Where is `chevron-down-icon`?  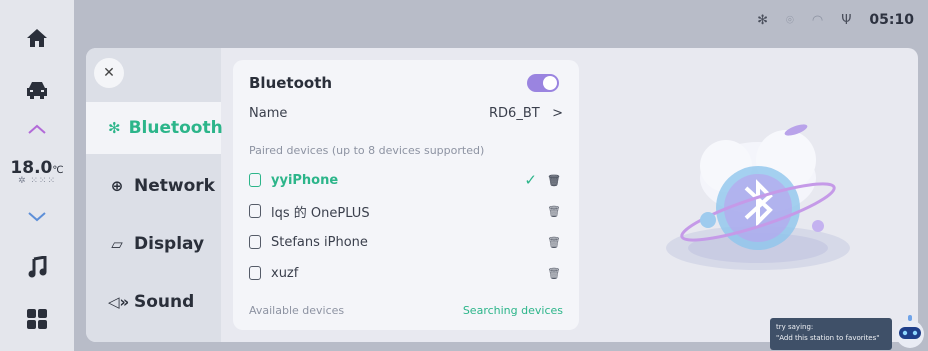 chevron-down-icon is located at coordinates (37, 217).